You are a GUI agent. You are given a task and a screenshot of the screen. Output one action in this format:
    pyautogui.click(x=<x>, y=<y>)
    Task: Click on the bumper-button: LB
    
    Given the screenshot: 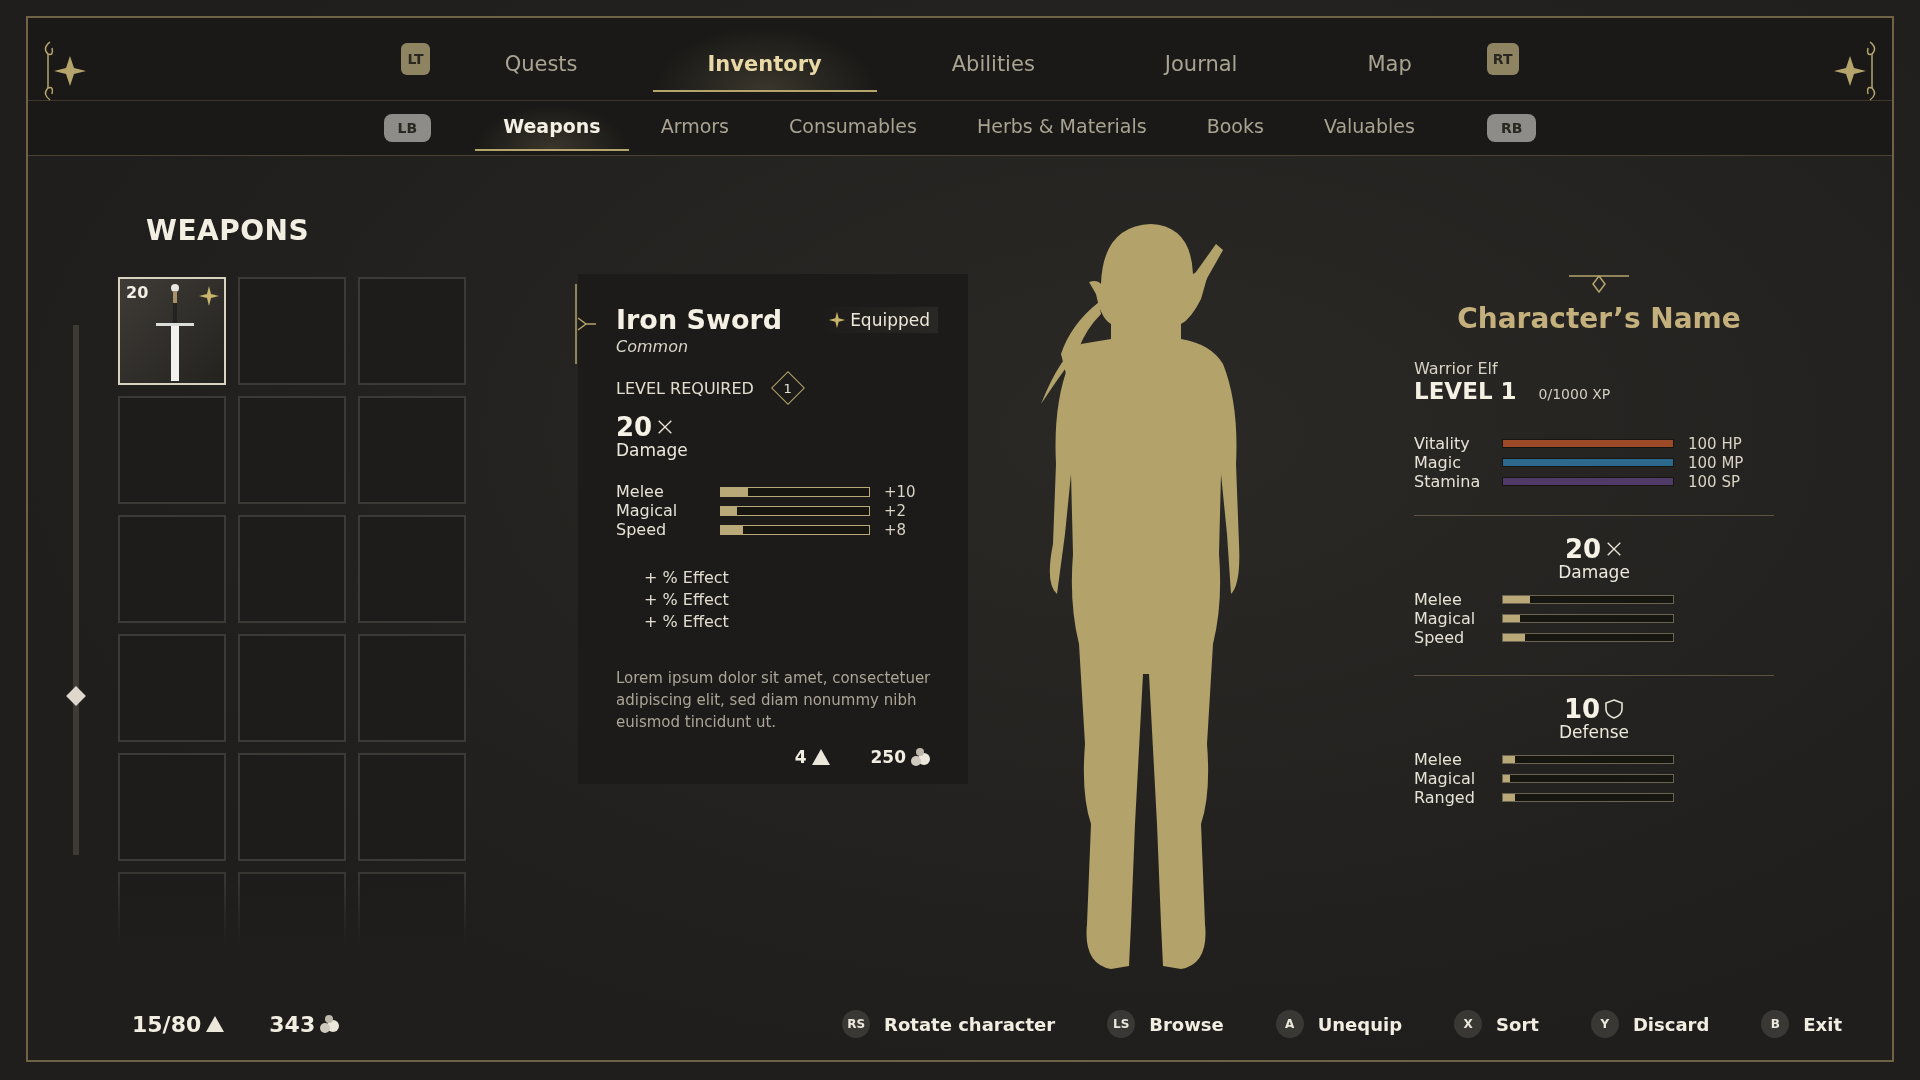 What is the action you would take?
    pyautogui.click(x=407, y=128)
    